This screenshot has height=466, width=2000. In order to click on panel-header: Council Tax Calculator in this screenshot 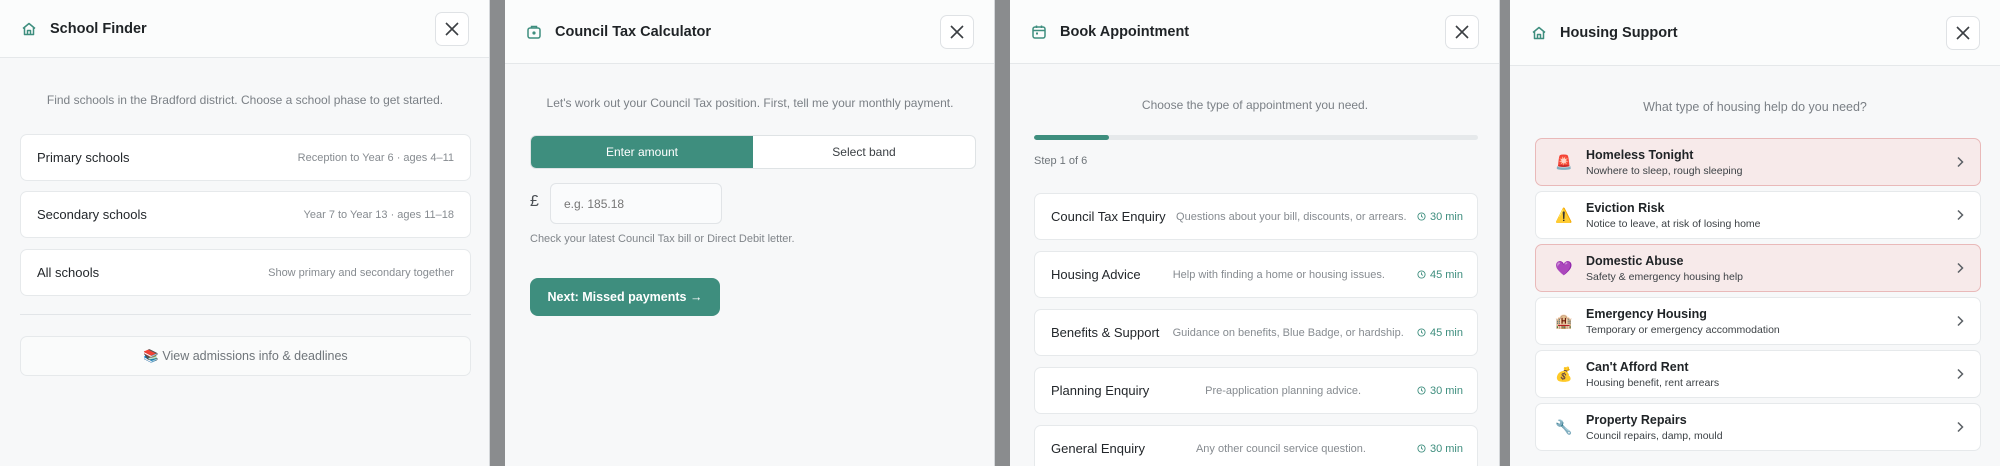, I will do `click(749, 32)`.